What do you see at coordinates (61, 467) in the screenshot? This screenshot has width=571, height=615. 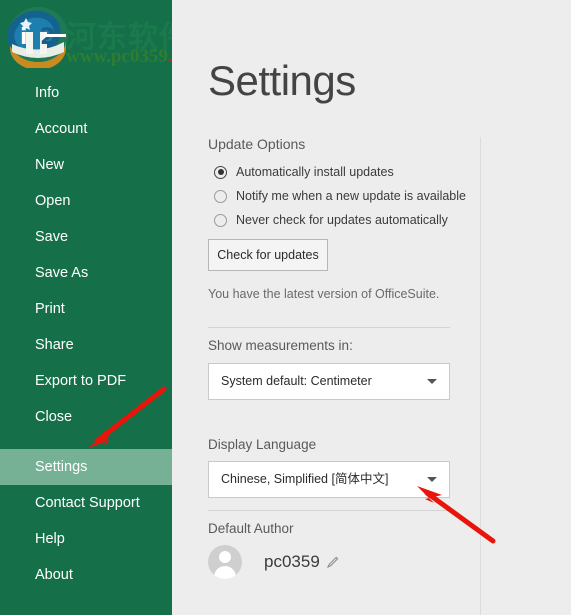 I see `sidebar-item-label: Settings` at bounding box center [61, 467].